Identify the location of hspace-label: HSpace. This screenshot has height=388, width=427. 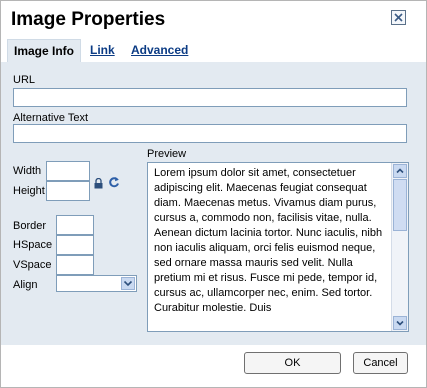
(33, 245).